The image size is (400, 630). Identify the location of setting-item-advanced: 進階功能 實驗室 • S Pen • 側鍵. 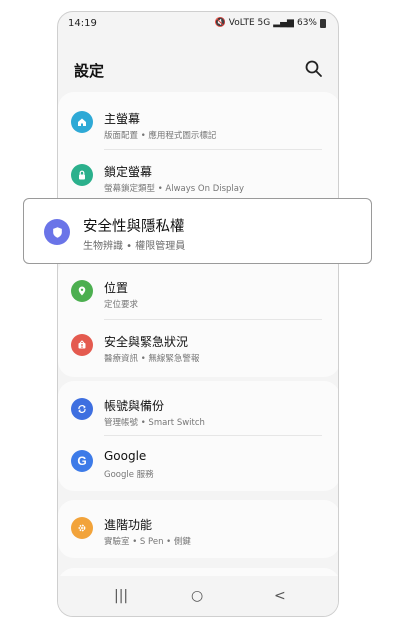
(198, 528).